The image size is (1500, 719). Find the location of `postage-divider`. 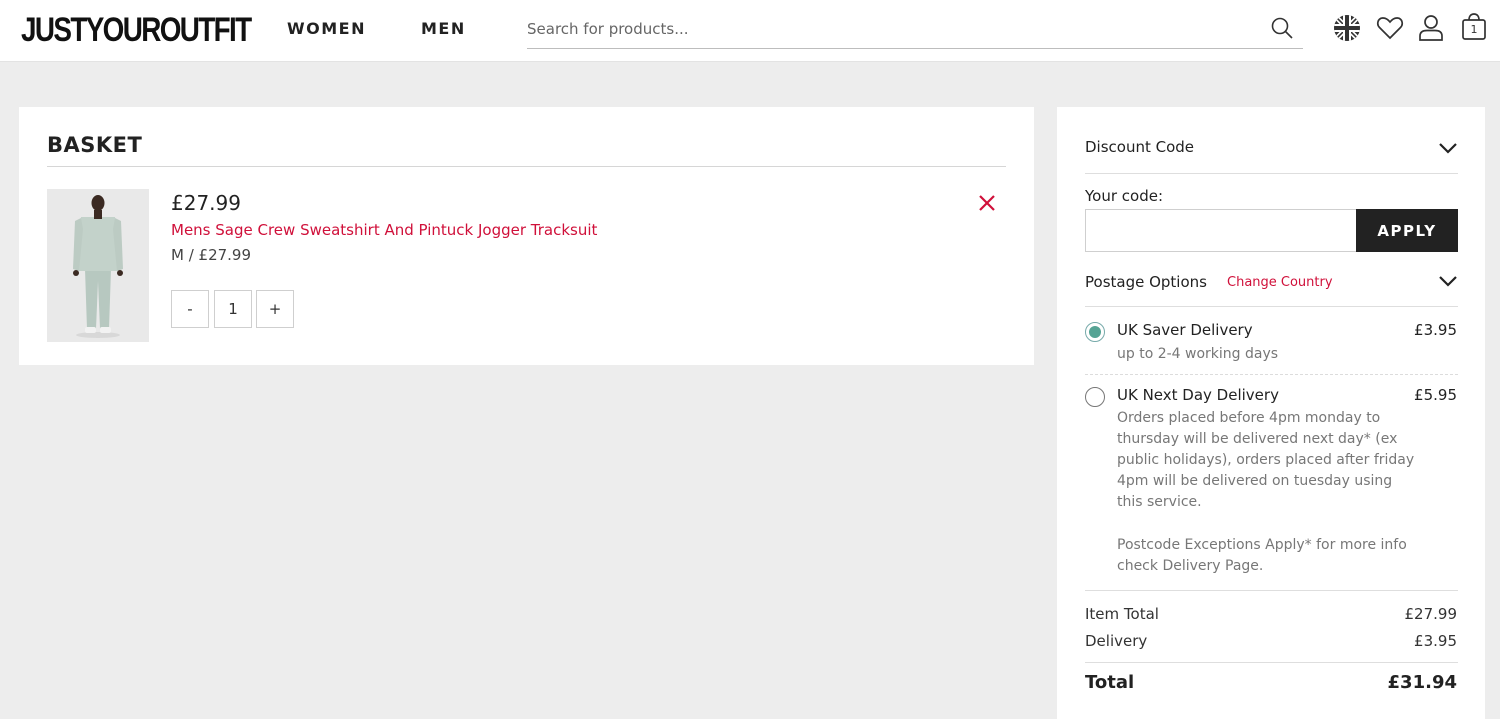

postage-divider is located at coordinates (1271, 306).